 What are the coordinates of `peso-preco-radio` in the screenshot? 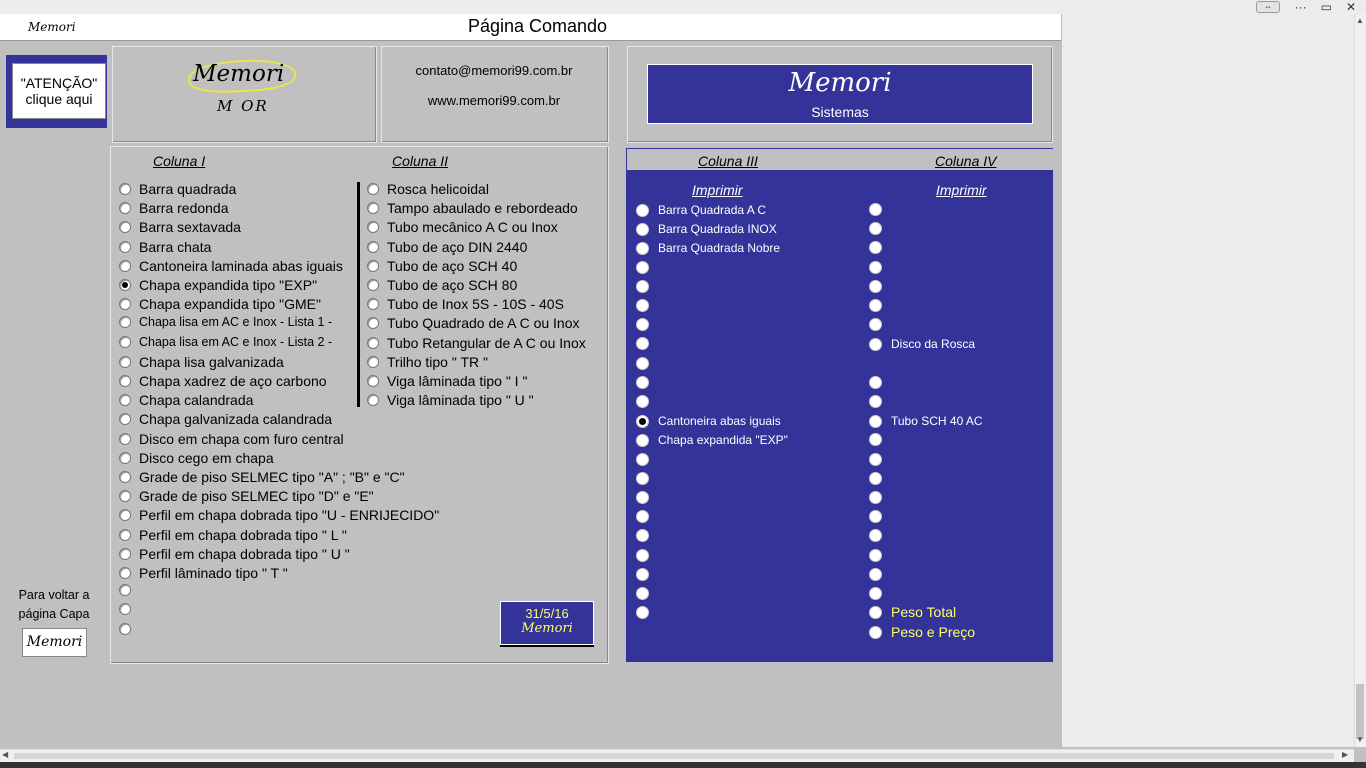 It's located at (875, 632).